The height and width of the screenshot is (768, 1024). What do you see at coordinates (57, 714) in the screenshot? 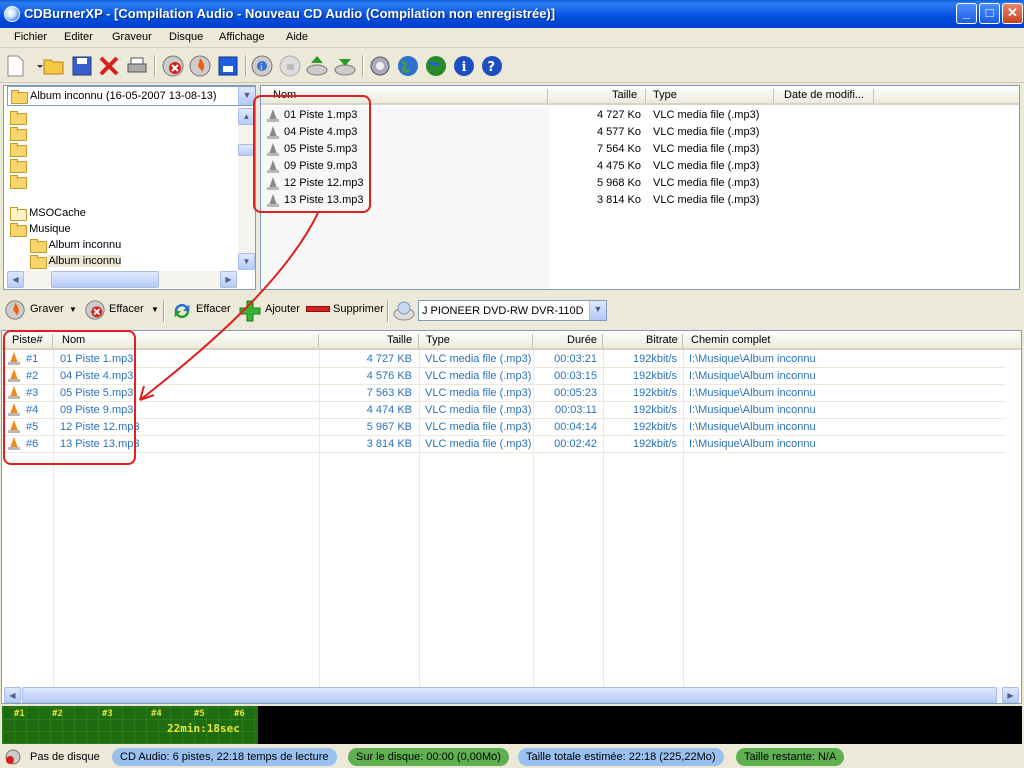
I see `timeline-track-label: #2` at bounding box center [57, 714].